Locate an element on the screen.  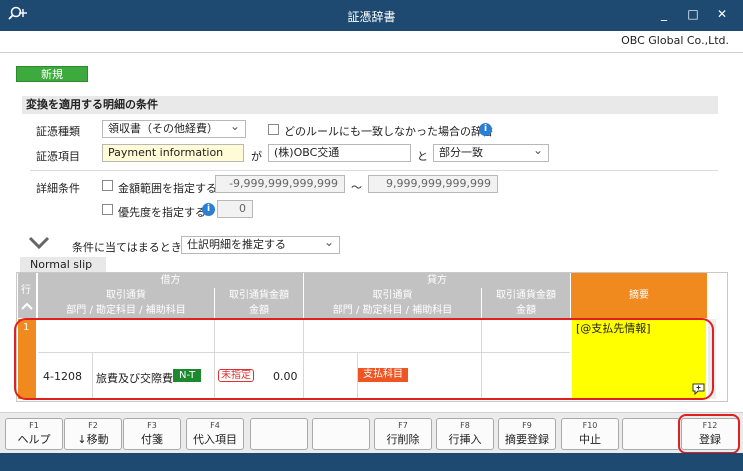
fkey-f4-button: F4 代入項目 is located at coordinates (215, 434).